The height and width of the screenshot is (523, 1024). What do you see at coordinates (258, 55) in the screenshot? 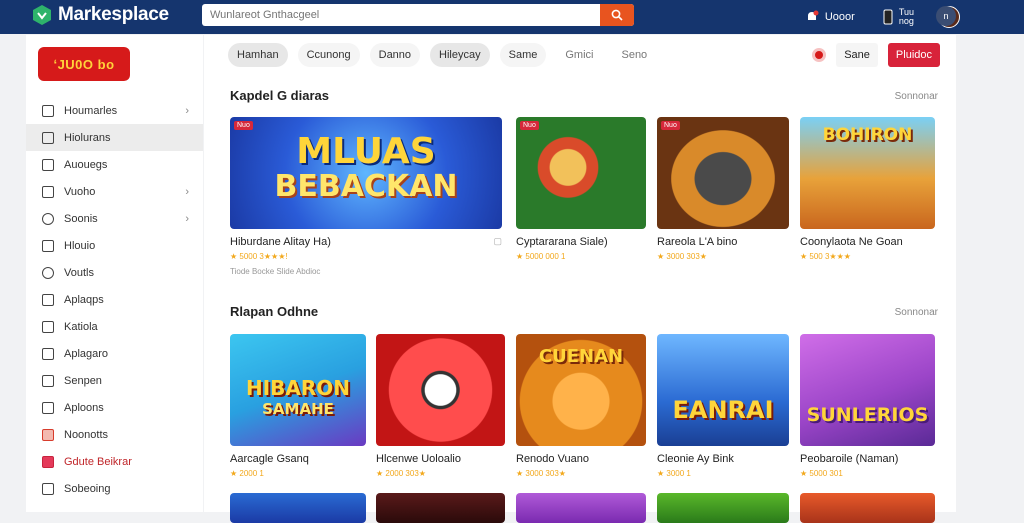
I see `tab-hamhan: Hamhan` at bounding box center [258, 55].